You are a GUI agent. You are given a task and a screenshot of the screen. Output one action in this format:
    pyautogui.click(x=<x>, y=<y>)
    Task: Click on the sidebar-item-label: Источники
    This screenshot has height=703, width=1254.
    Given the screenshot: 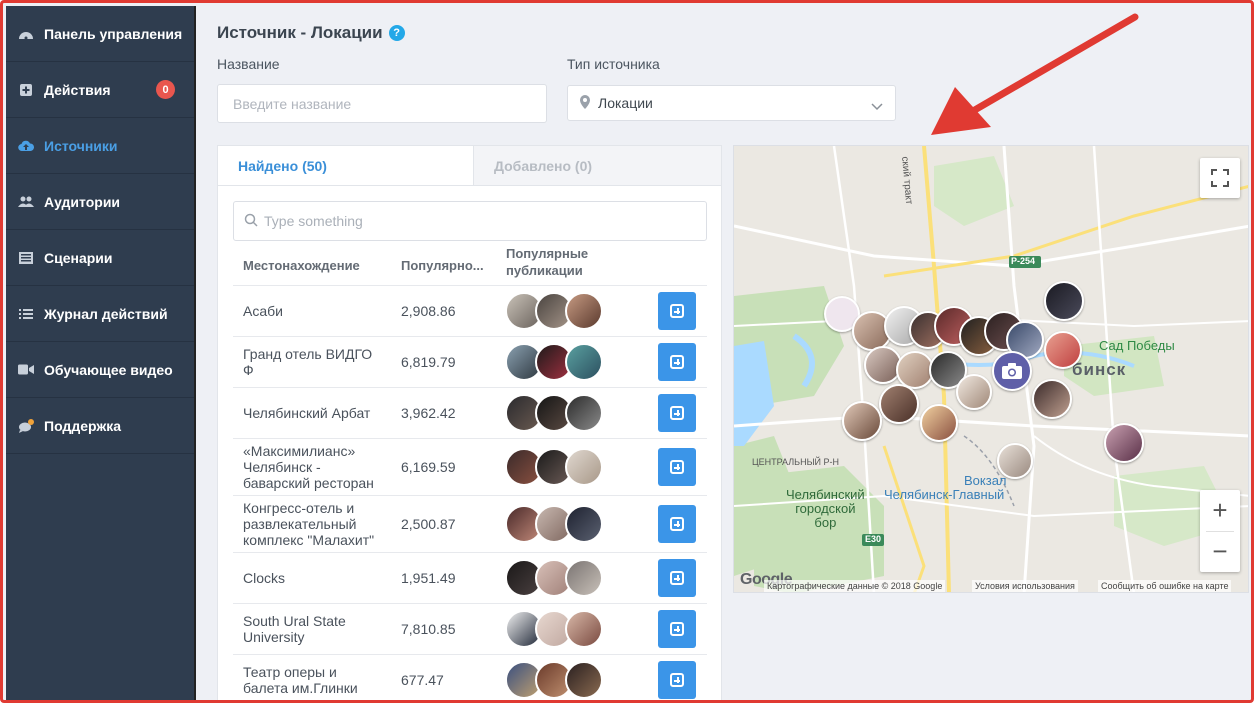 What is the action you would take?
    pyautogui.click(x=81, y=145)
    